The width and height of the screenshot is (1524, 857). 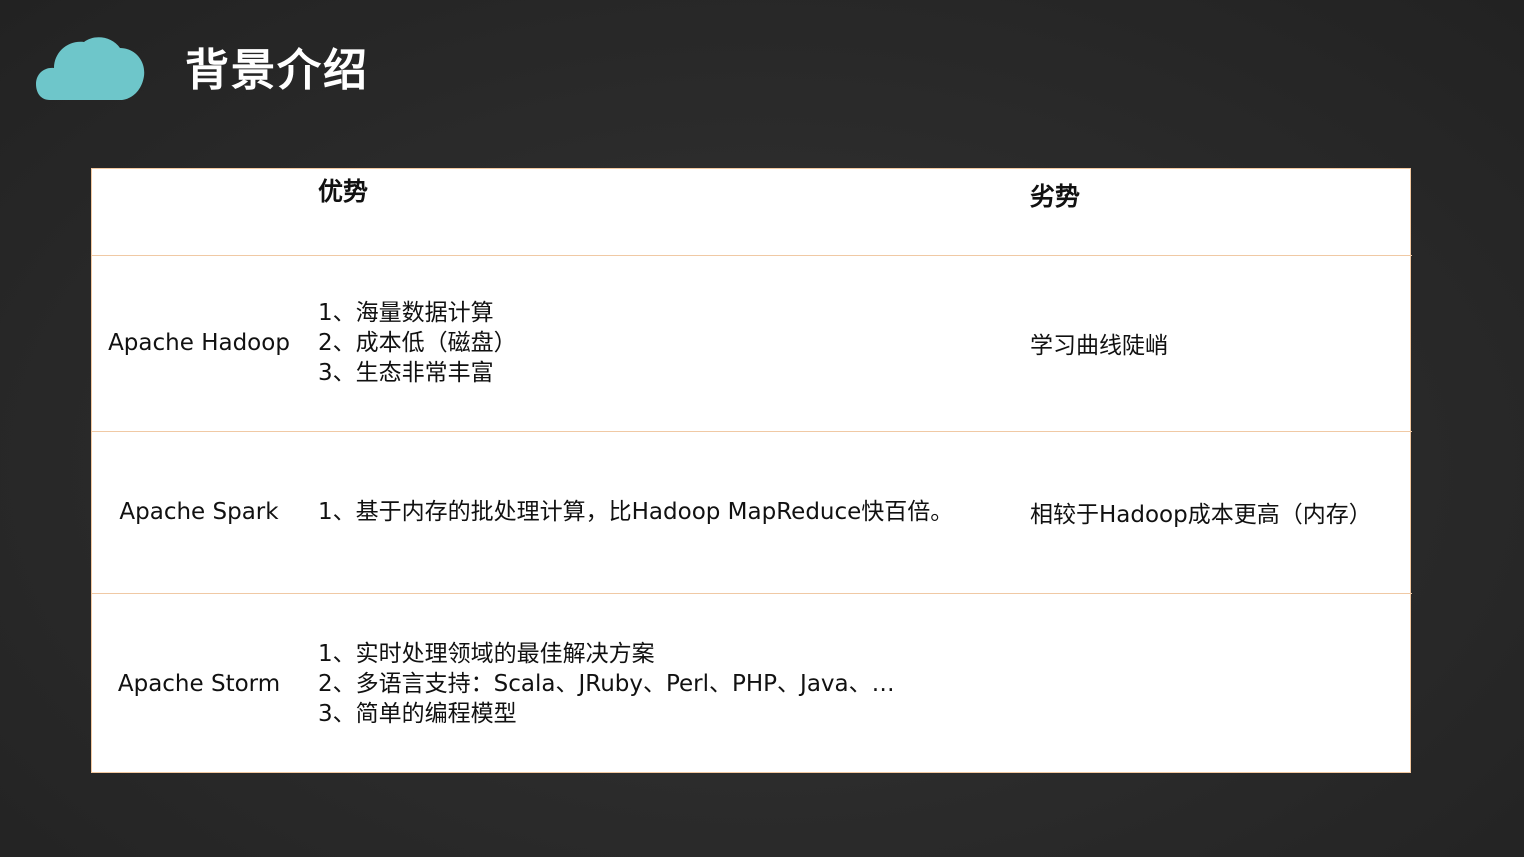 I want to click on advantages-cell: 1、海量数据计算 2、成本低（磁盘） 3、生态非常丰富, so click(x=662, y=343).